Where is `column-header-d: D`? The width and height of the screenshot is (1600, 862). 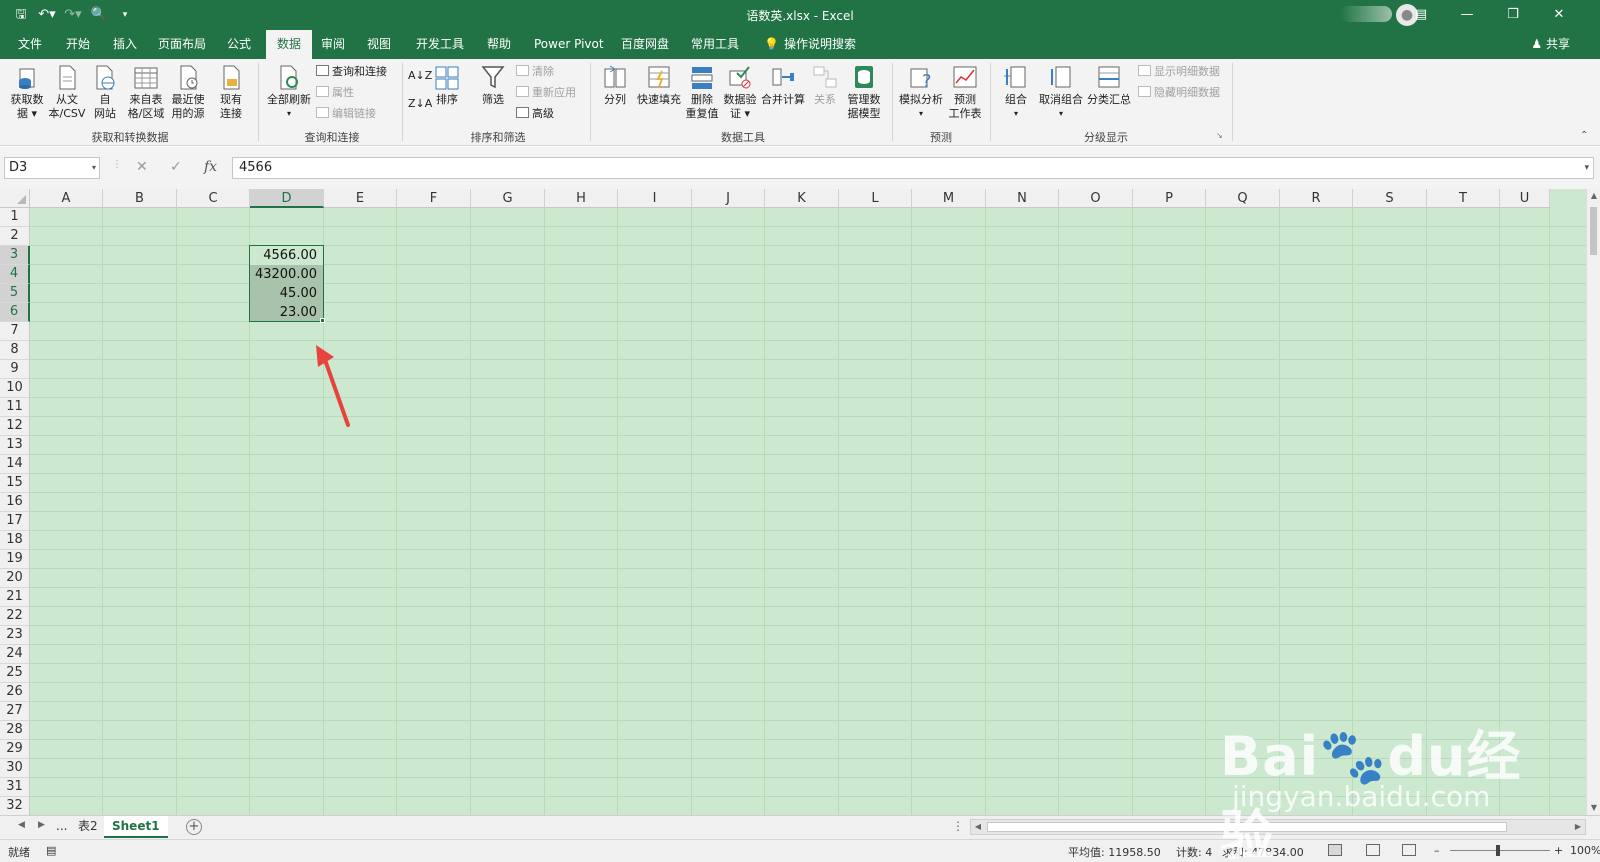 column-header-d: D is located at coordinates (287, 198).